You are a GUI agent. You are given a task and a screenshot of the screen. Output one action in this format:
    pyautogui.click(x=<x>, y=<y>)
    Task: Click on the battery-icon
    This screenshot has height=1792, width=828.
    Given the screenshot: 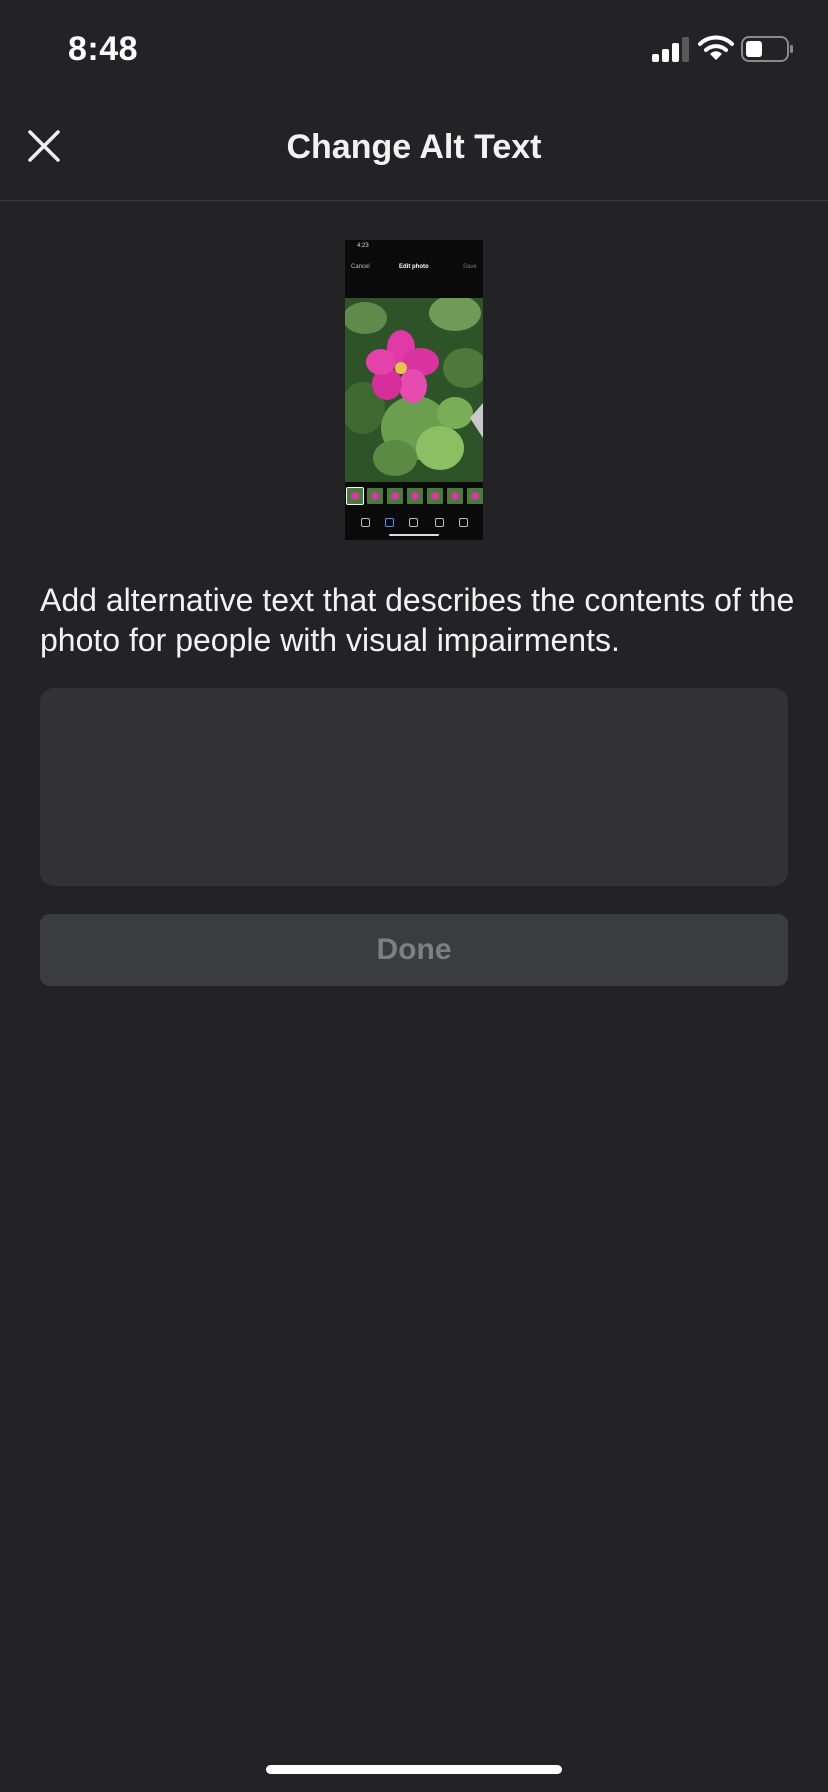 What is the action you would take?
    pyautogui.click(x=767, y=49)
    